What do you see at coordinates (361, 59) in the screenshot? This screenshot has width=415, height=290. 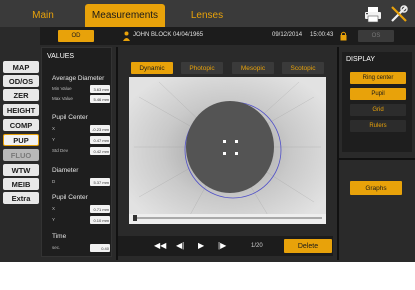 I see `display-title: DISPLAY` at bounding box center [361, 59].